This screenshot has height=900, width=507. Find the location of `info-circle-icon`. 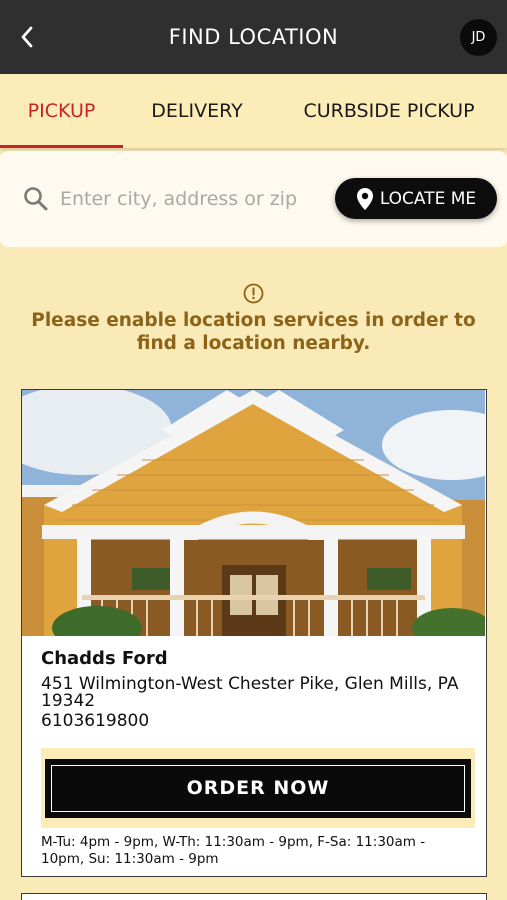

info-circle-icon is located at coordinates (253, 293).